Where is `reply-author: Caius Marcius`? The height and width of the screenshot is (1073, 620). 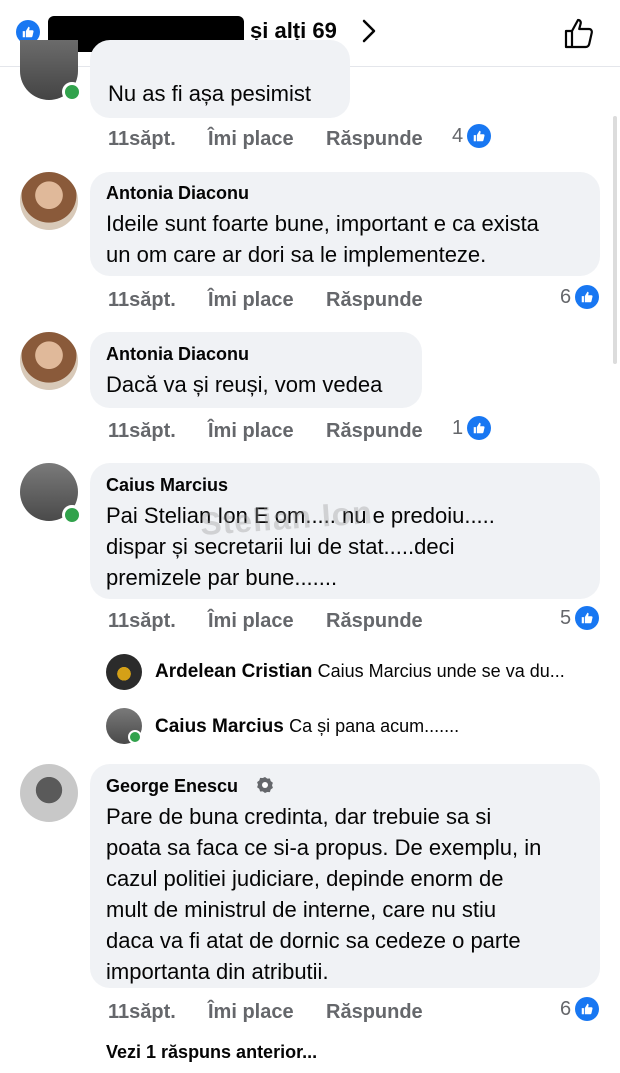 reply-author: Caius Marcius is located at coordinates (219, 726).